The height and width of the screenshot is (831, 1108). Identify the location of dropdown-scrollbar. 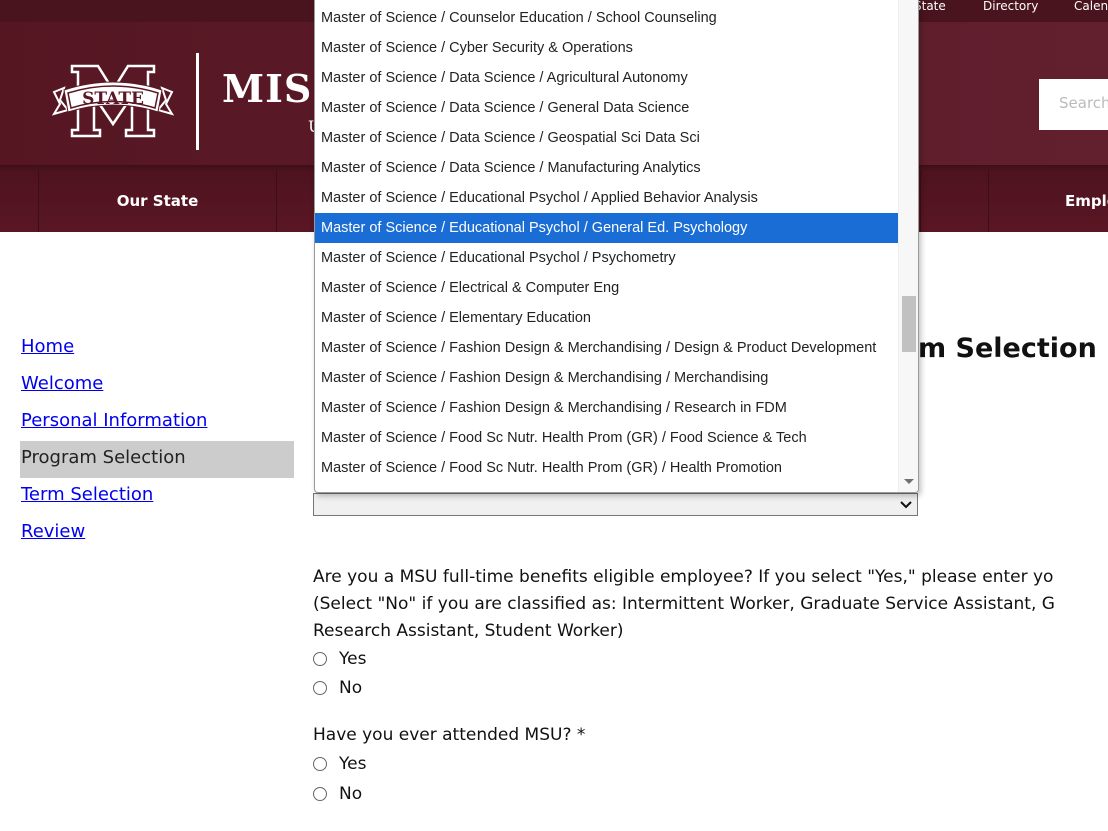
(908, 246).